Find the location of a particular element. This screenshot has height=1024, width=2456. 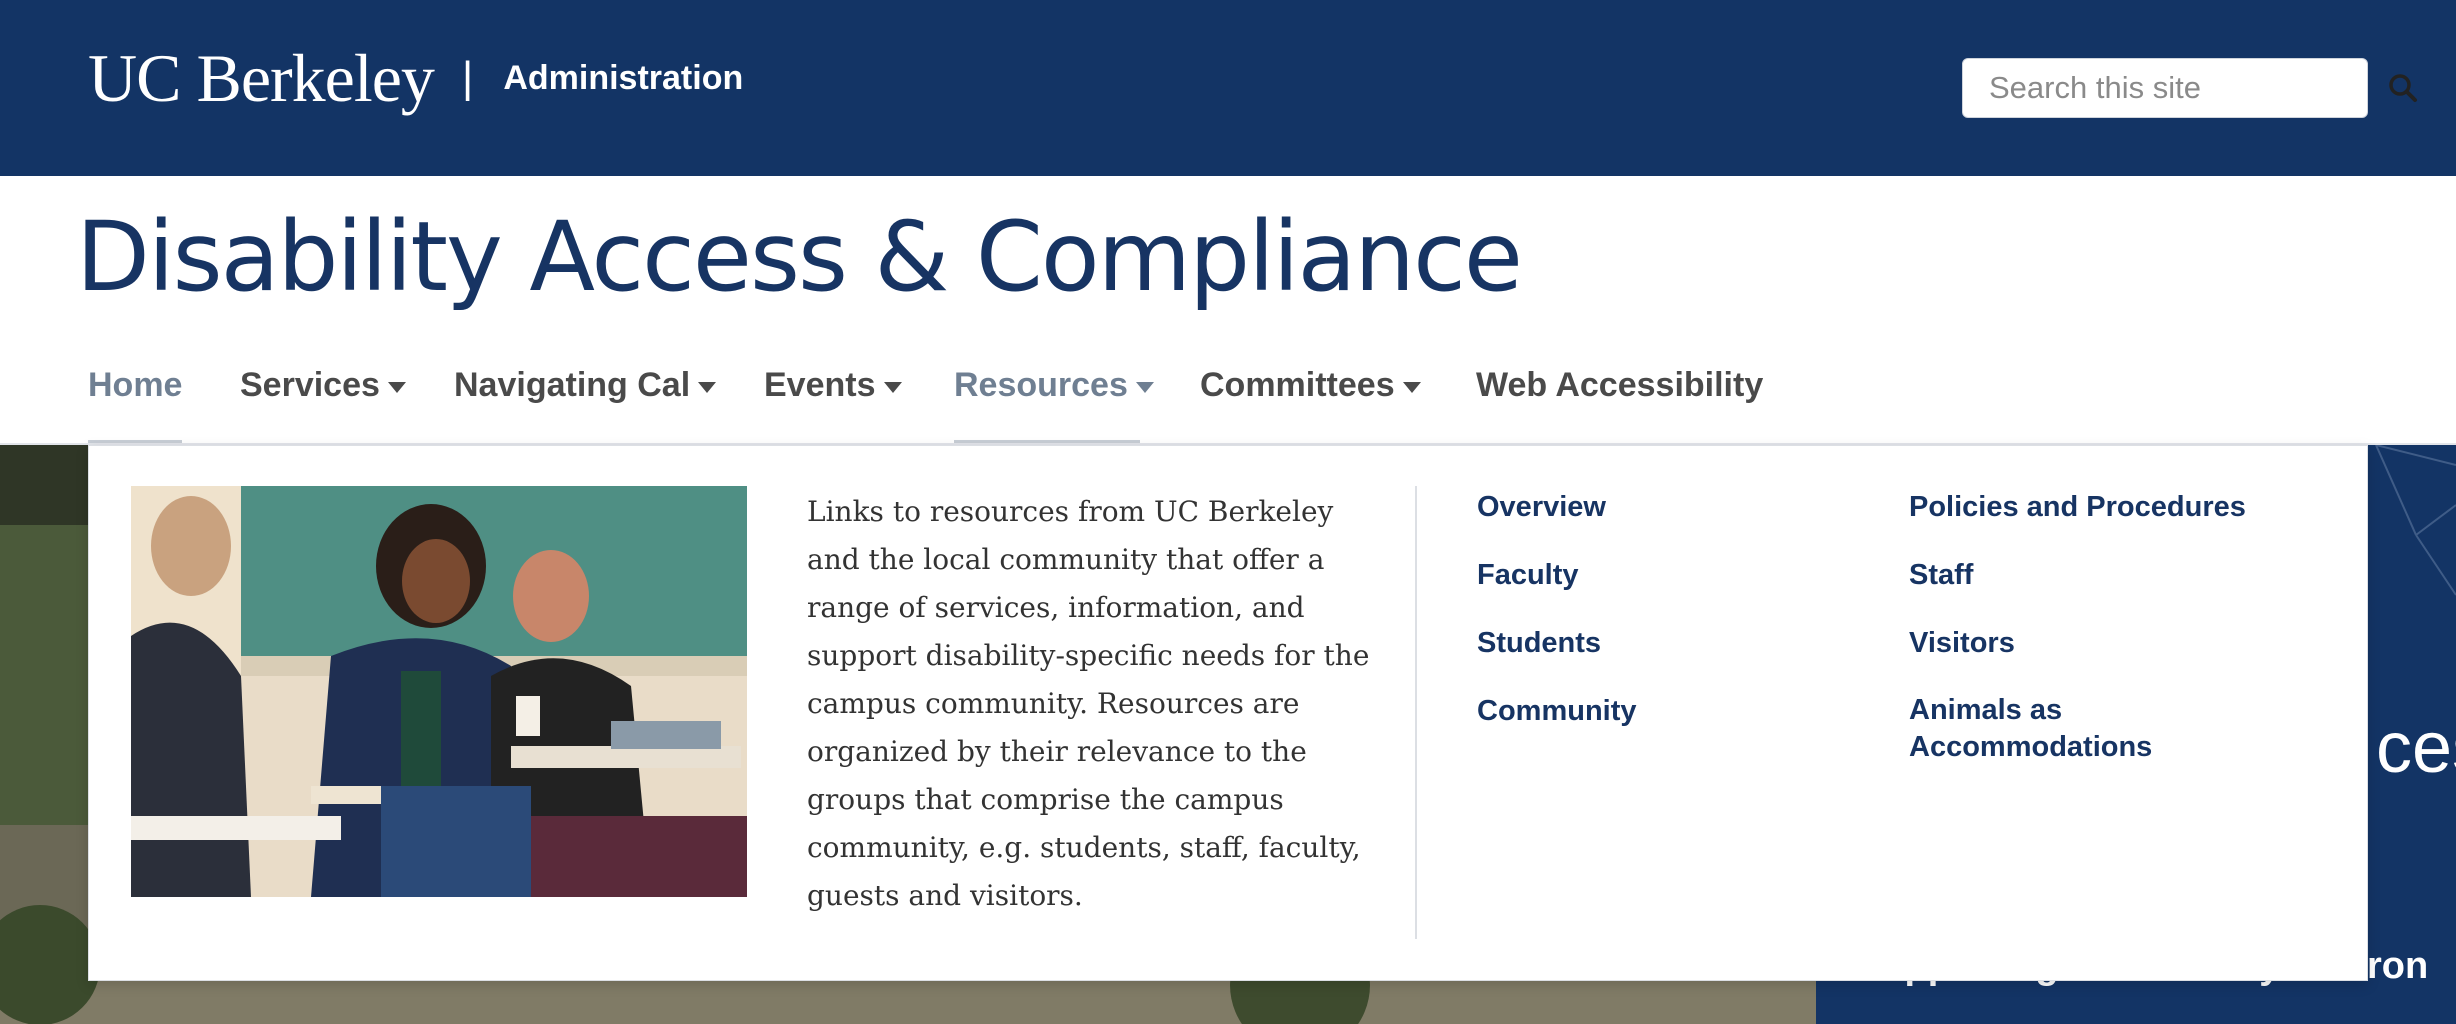

nav-resources-label: Resources is located at coordinates (1041, 385).